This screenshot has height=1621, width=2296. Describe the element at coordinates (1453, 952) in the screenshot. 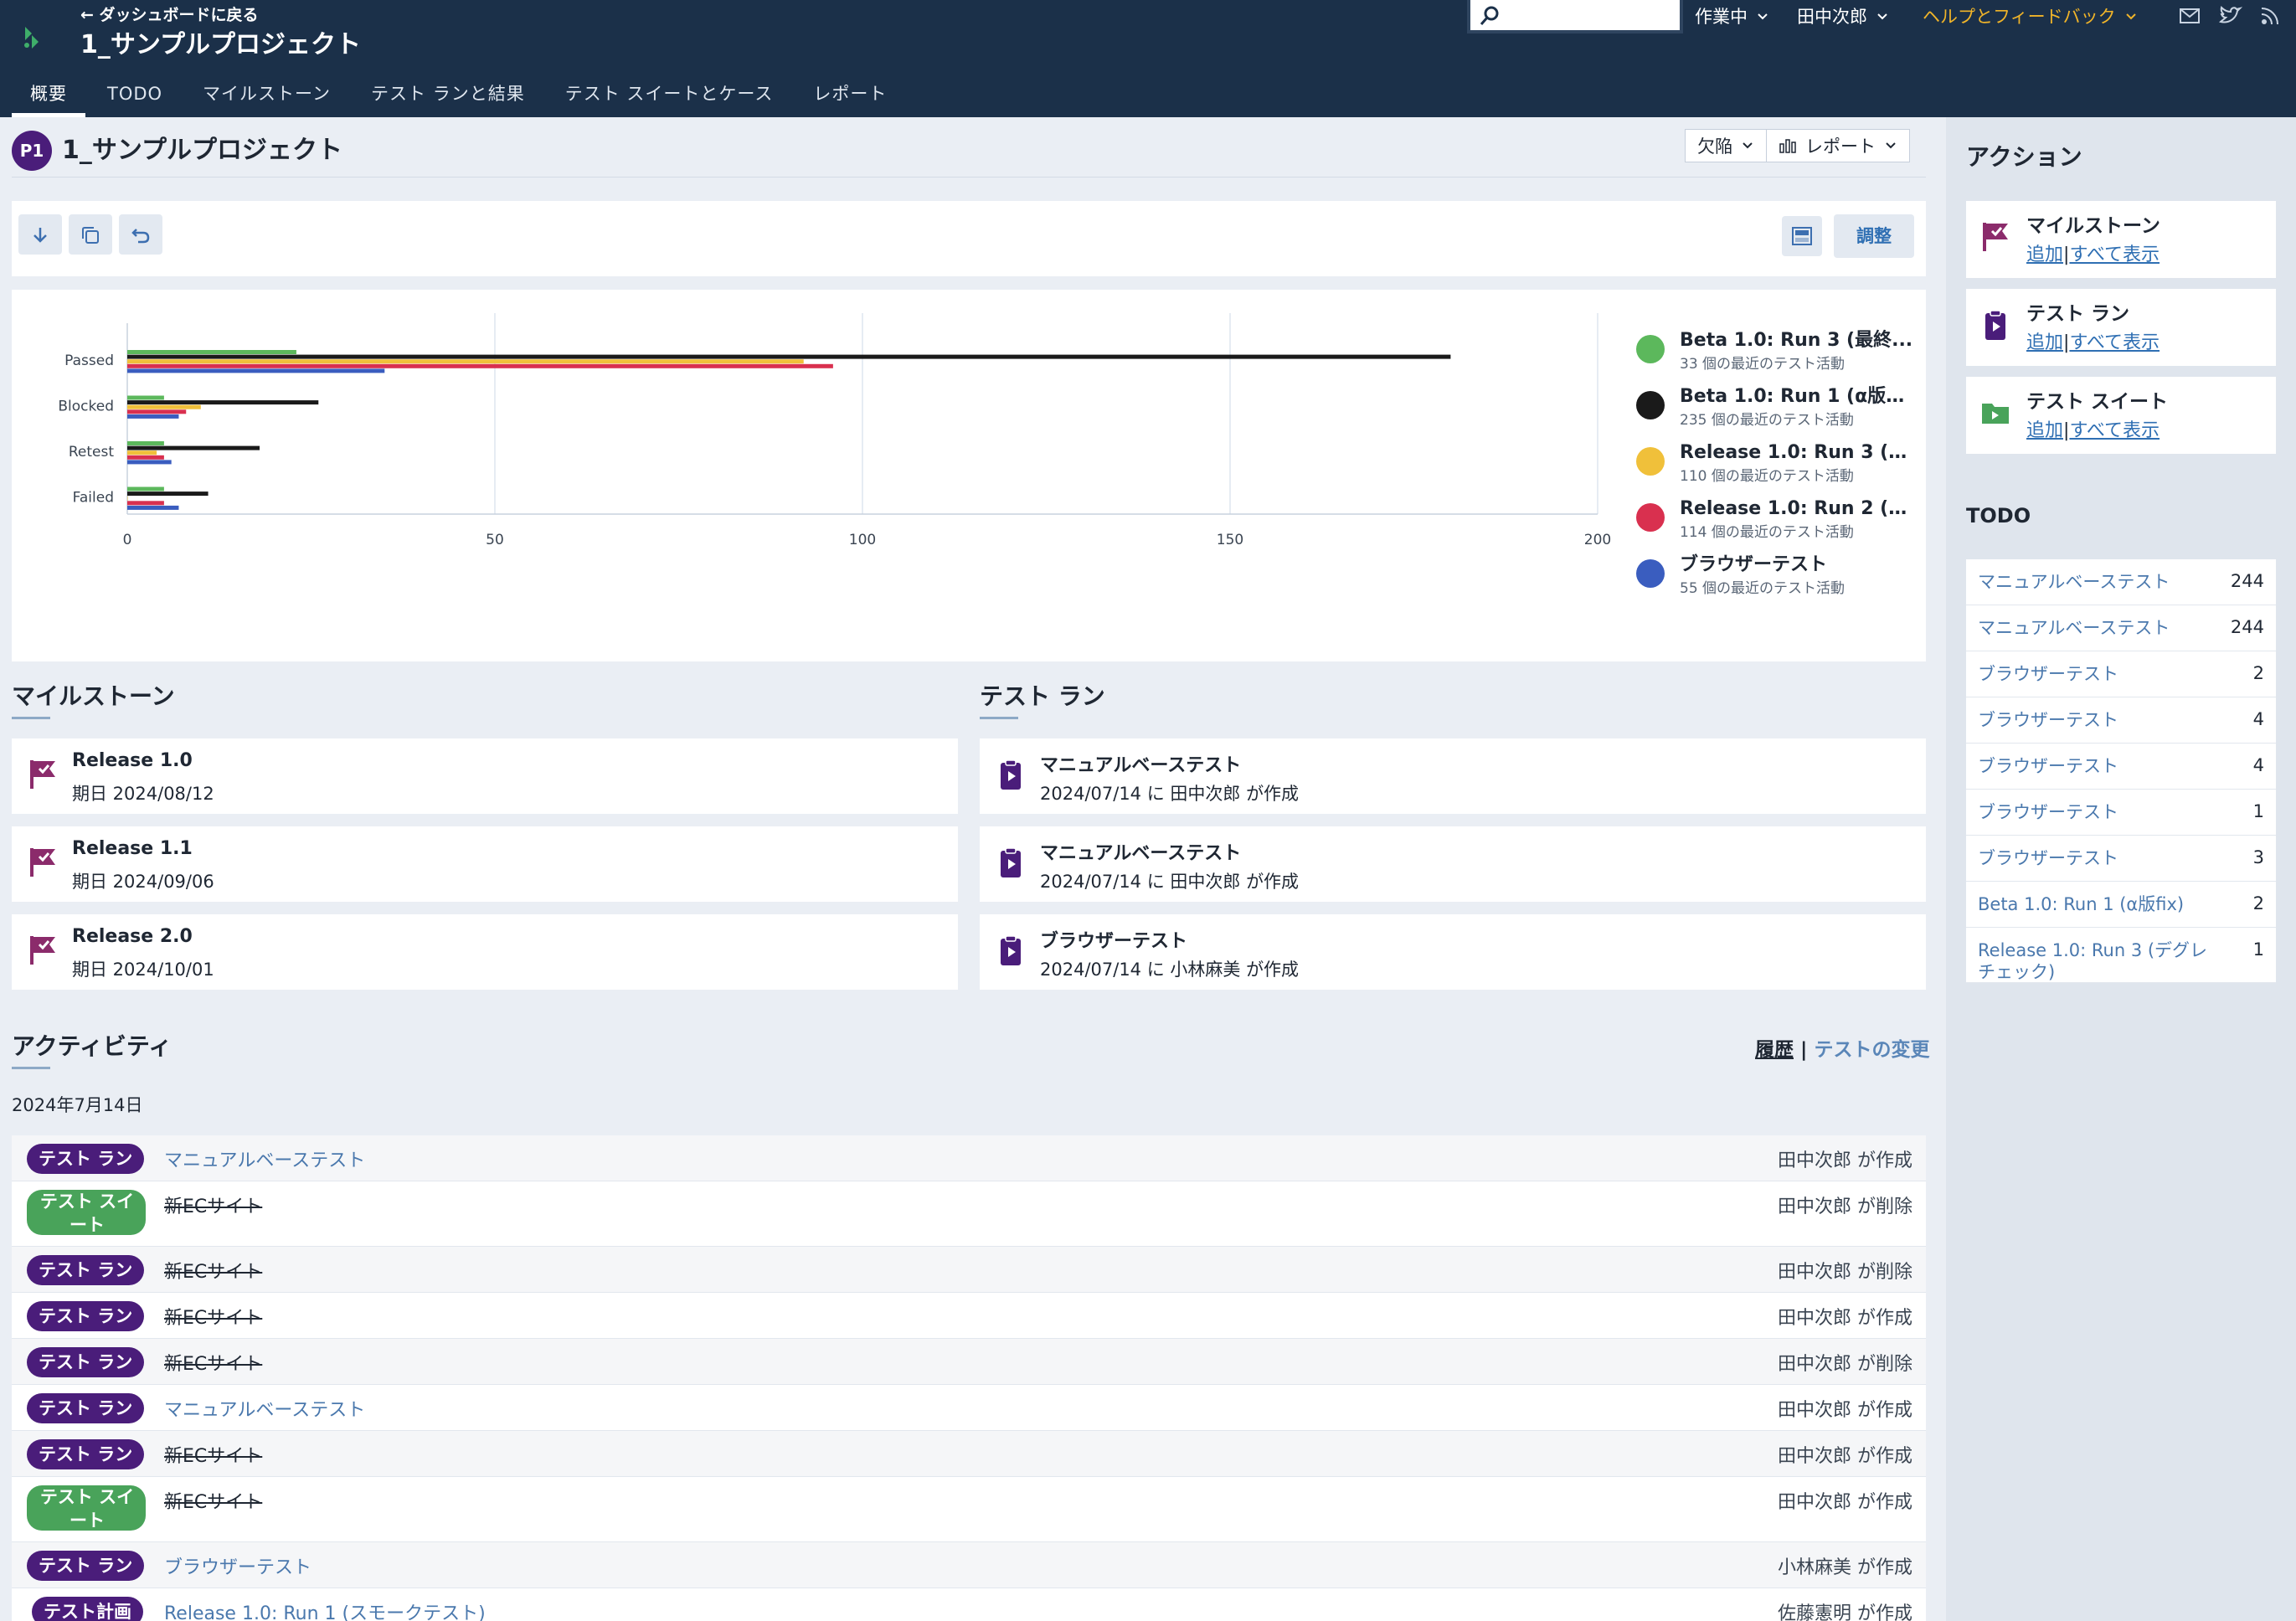

I see `test-run-card: ブラウザーテスト 2024/07/14 に 小林麻美 が作成` at that location.